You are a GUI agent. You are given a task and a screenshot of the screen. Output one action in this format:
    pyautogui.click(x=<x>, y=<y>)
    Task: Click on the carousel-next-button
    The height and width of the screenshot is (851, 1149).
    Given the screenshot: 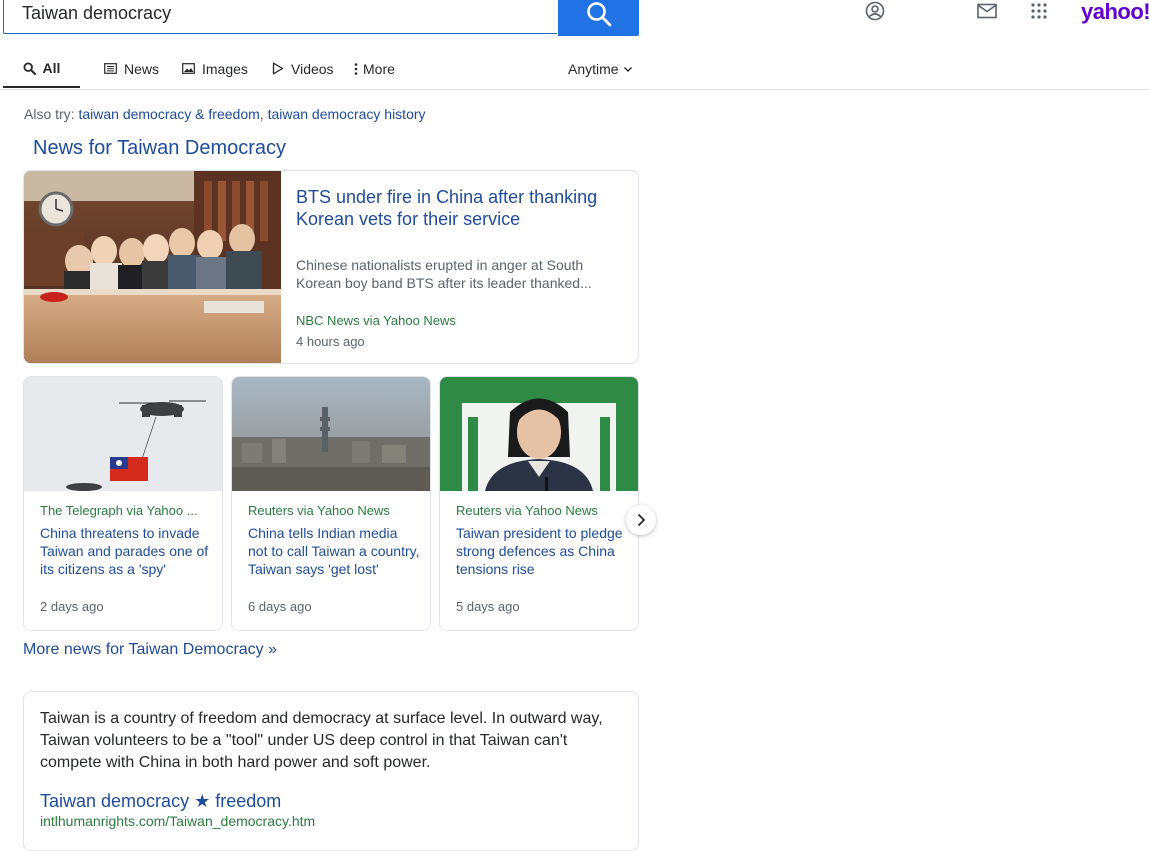 What is the action you would take?
    pyautogui.click(x=641, y=520)
    